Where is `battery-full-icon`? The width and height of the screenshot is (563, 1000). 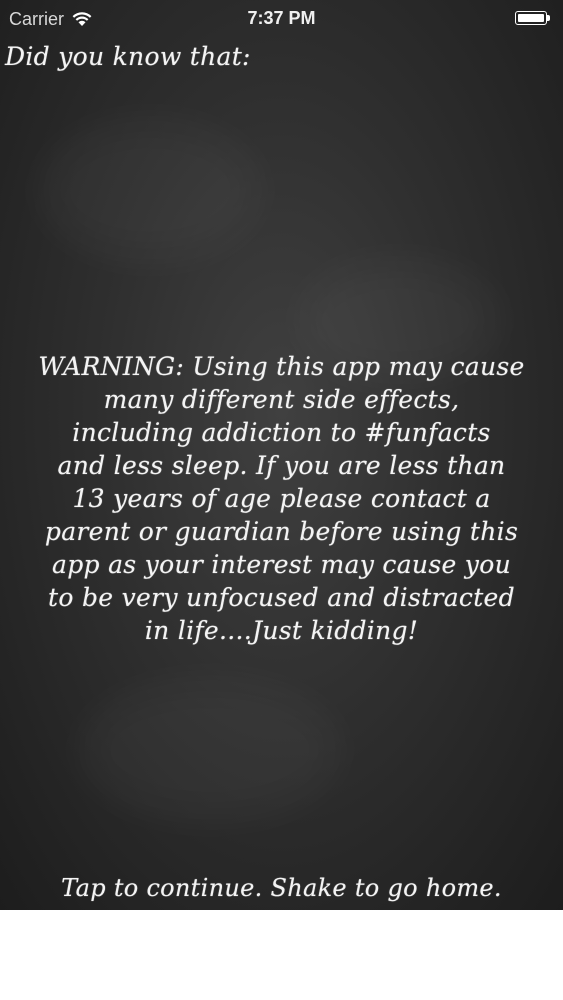
battery-full-icon is located at coordinates (533, 19).